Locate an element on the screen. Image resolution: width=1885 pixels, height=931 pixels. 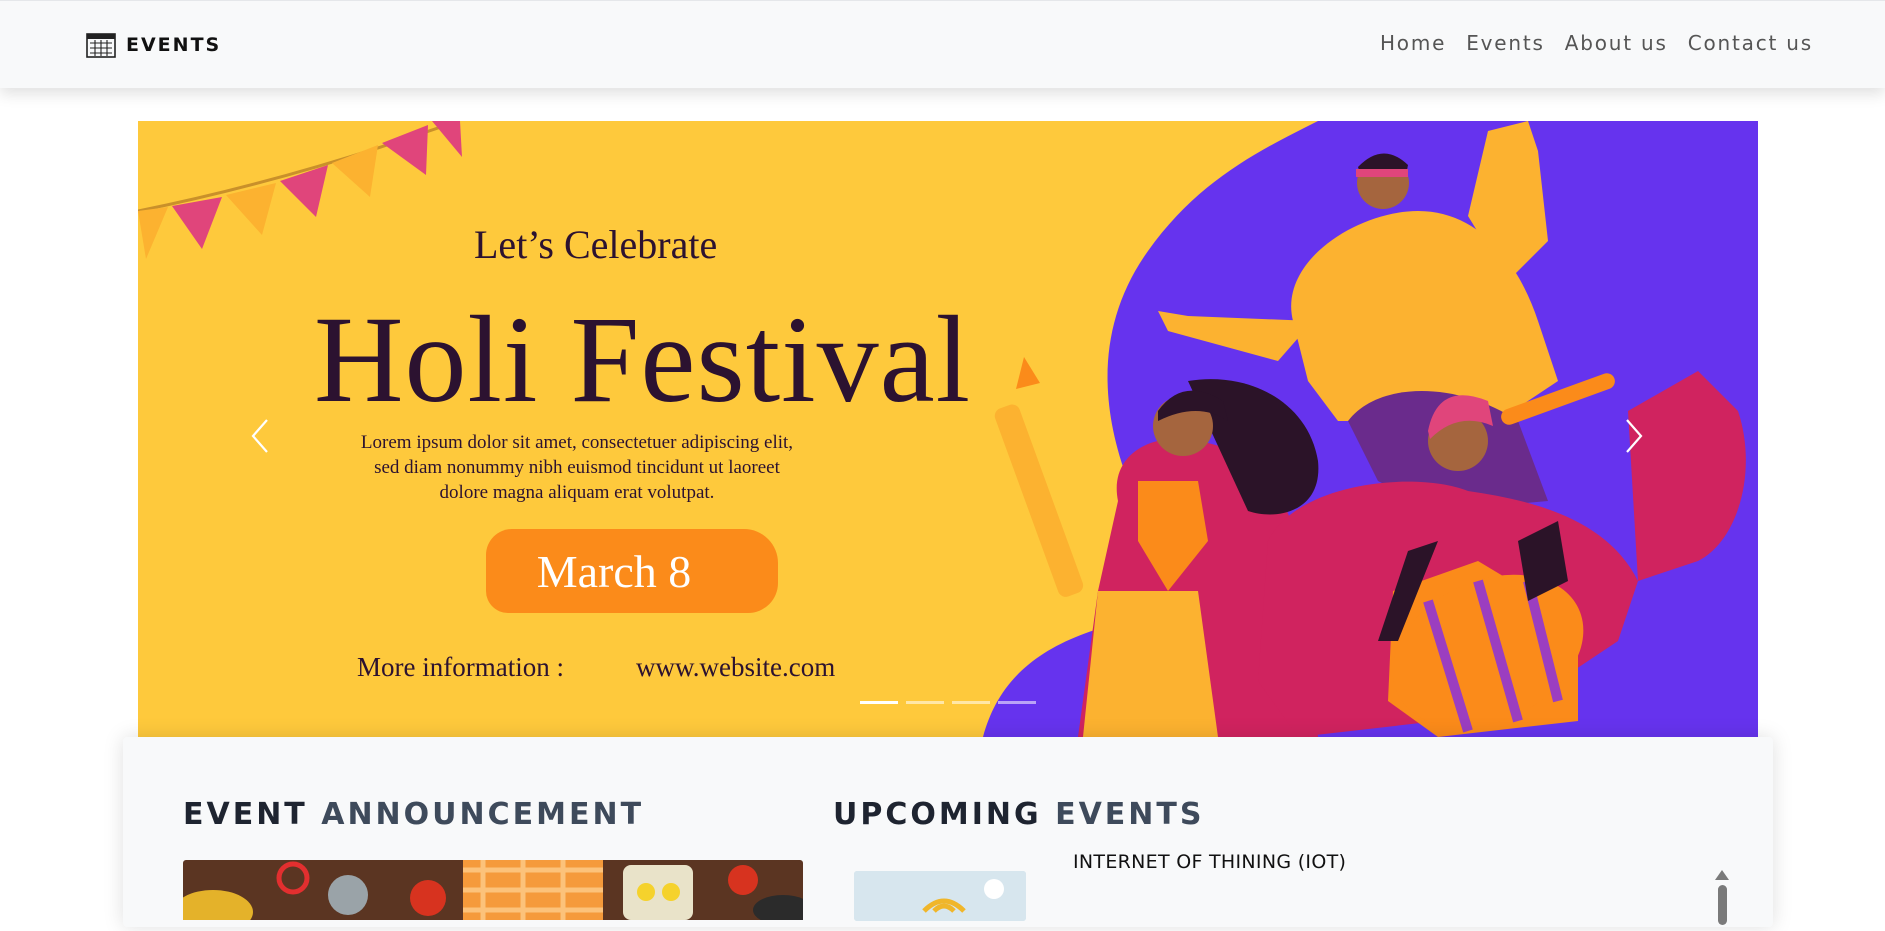
food-table-image is located at coordinates (493, 890).